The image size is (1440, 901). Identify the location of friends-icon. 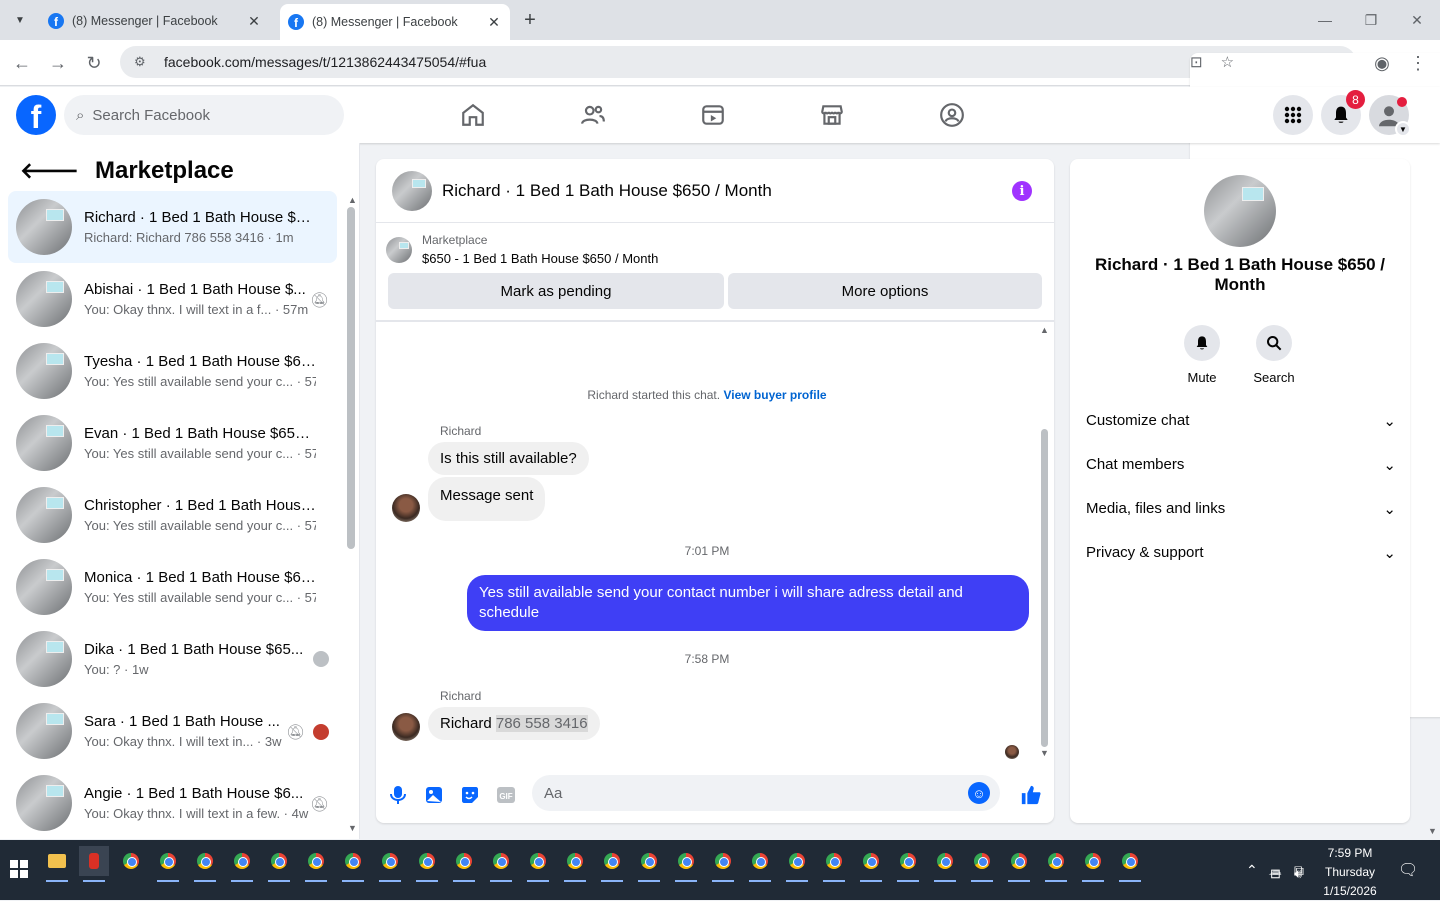
(593, 115).